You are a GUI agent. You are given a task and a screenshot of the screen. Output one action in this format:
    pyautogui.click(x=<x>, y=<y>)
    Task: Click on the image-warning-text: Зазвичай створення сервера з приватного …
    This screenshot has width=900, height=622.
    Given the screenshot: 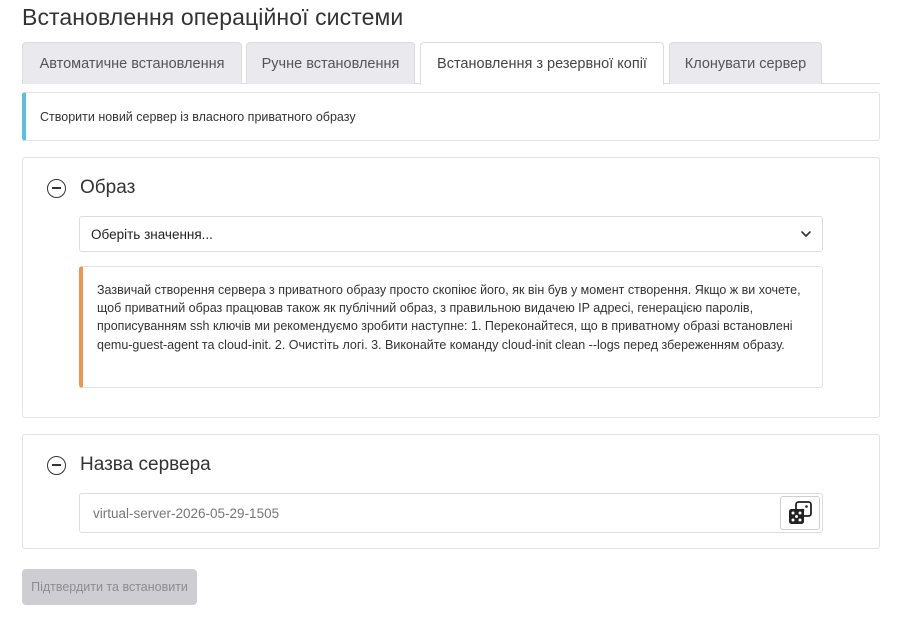 What is the action you would take?
    pyautogui.click(x=449, y=317)
    